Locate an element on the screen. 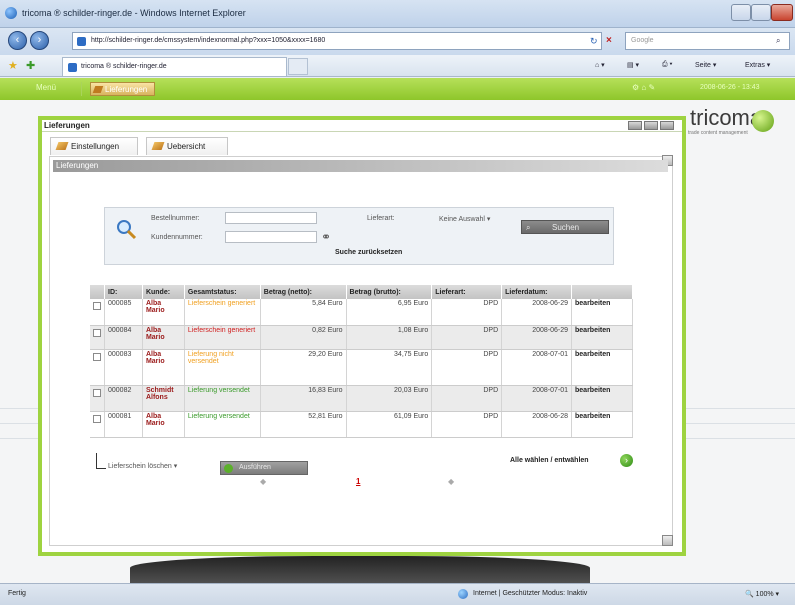  tool-seite-label: Seite is located at coordinates (703, 65).